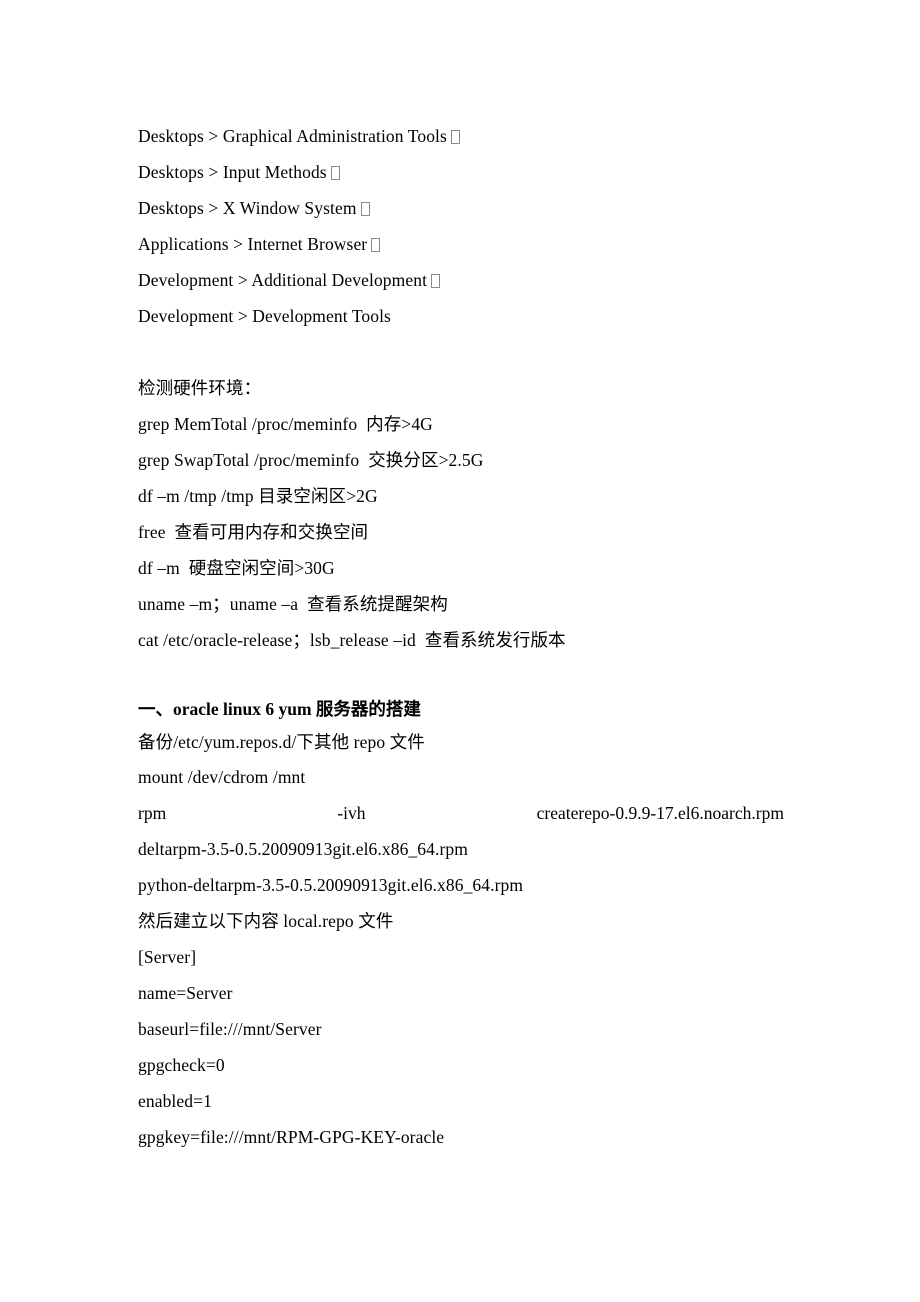 This screenshot has width=920, height=1302. What do you see at coordinates (461, 244) in the screenshot?
I see `package-group-line: Applications > Internet Browser` at bounding box center [461, 244].